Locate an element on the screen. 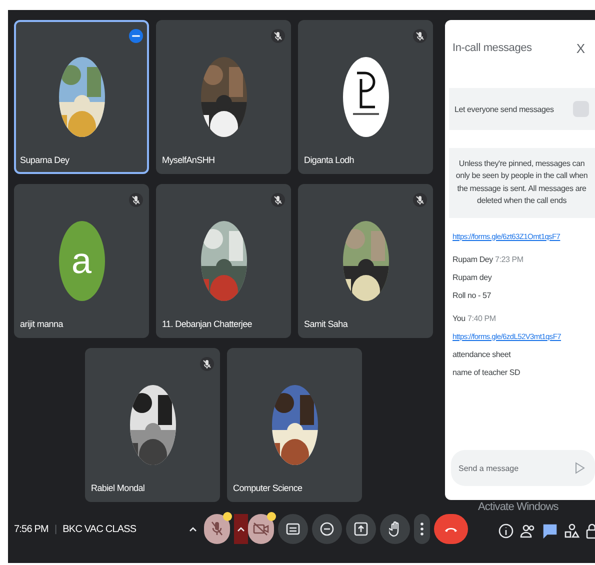 The height and width of the screenshot is (565, 595). participant-name: Rabiel Mondal is located at coordinates (118, 488).